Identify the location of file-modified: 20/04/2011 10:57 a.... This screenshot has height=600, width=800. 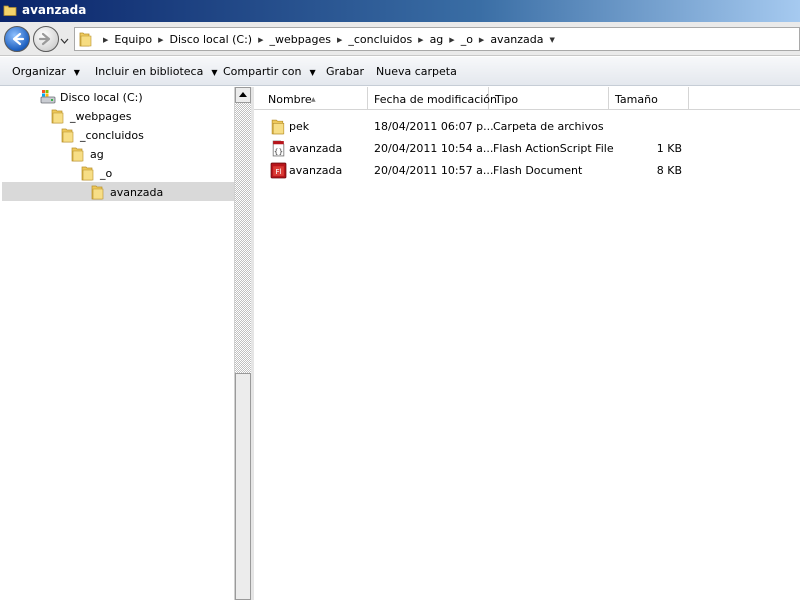
(434, 170).